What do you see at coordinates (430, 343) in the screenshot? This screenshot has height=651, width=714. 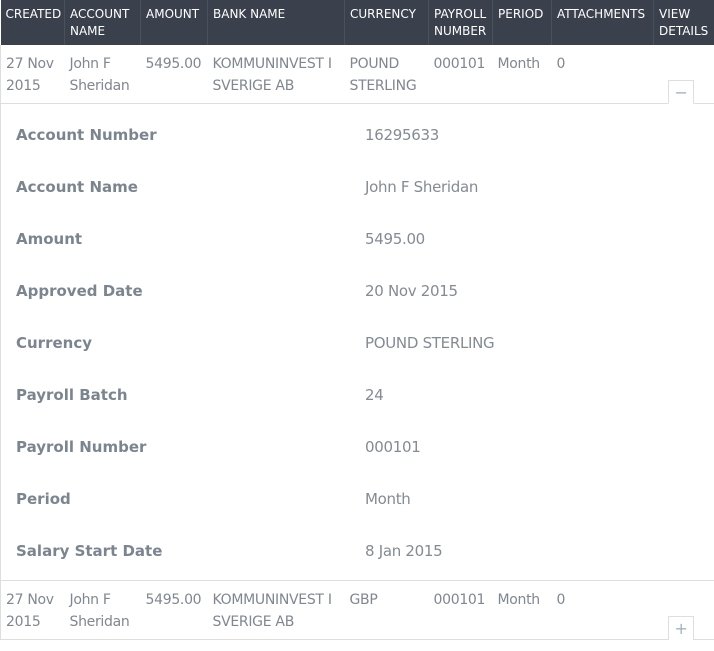 I see `detail-value: POUND STERLING` at bounding box center [430, 343].